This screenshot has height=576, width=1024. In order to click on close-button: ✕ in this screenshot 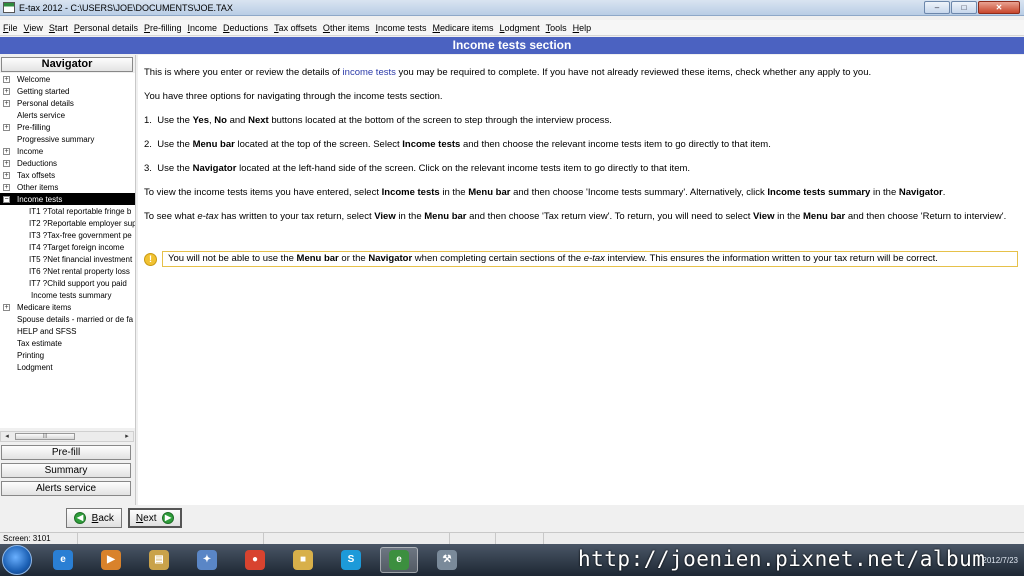, I will do `click(999, 7)`.